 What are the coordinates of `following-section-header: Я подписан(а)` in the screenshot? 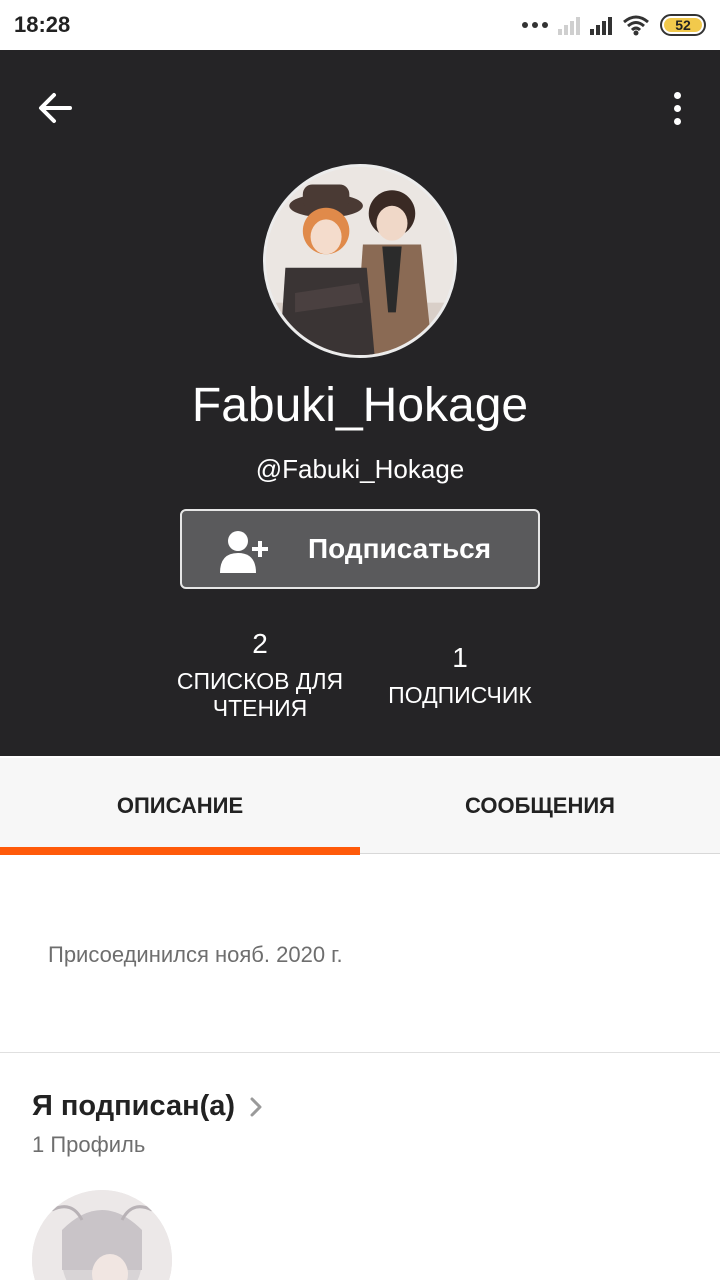 It's located at (147, 1106).